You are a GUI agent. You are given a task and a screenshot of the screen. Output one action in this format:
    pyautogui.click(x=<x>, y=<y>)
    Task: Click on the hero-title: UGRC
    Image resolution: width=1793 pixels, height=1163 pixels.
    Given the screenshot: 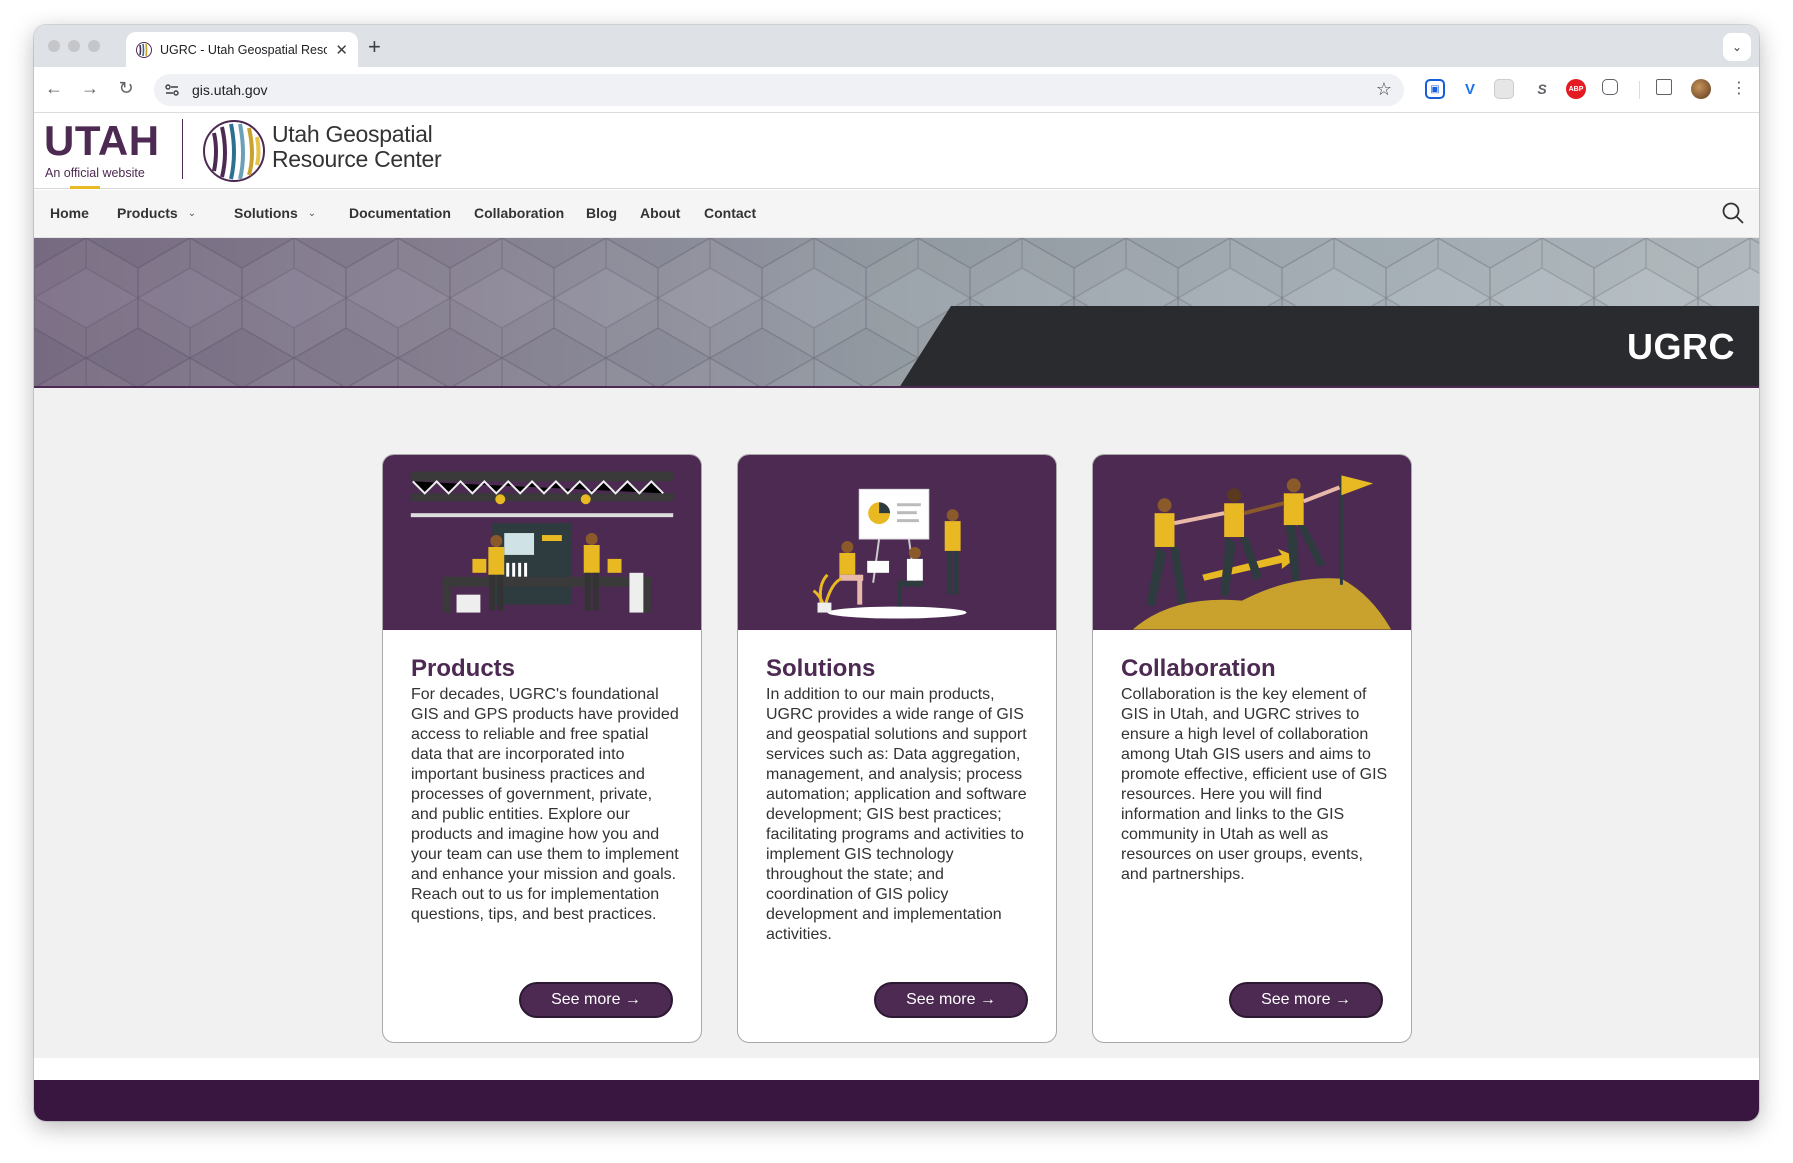 What is the action you would take?
    pyautogui.click(x=1681, y=346)
    